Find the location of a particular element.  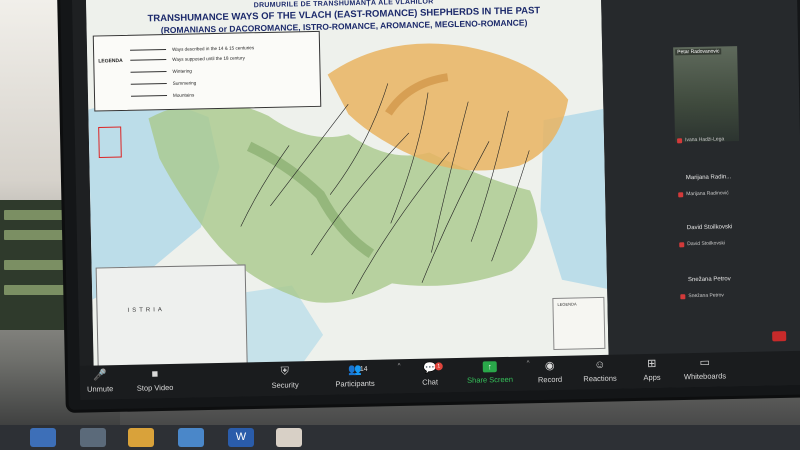

zoom-icon is located at coordinates (191, 437).